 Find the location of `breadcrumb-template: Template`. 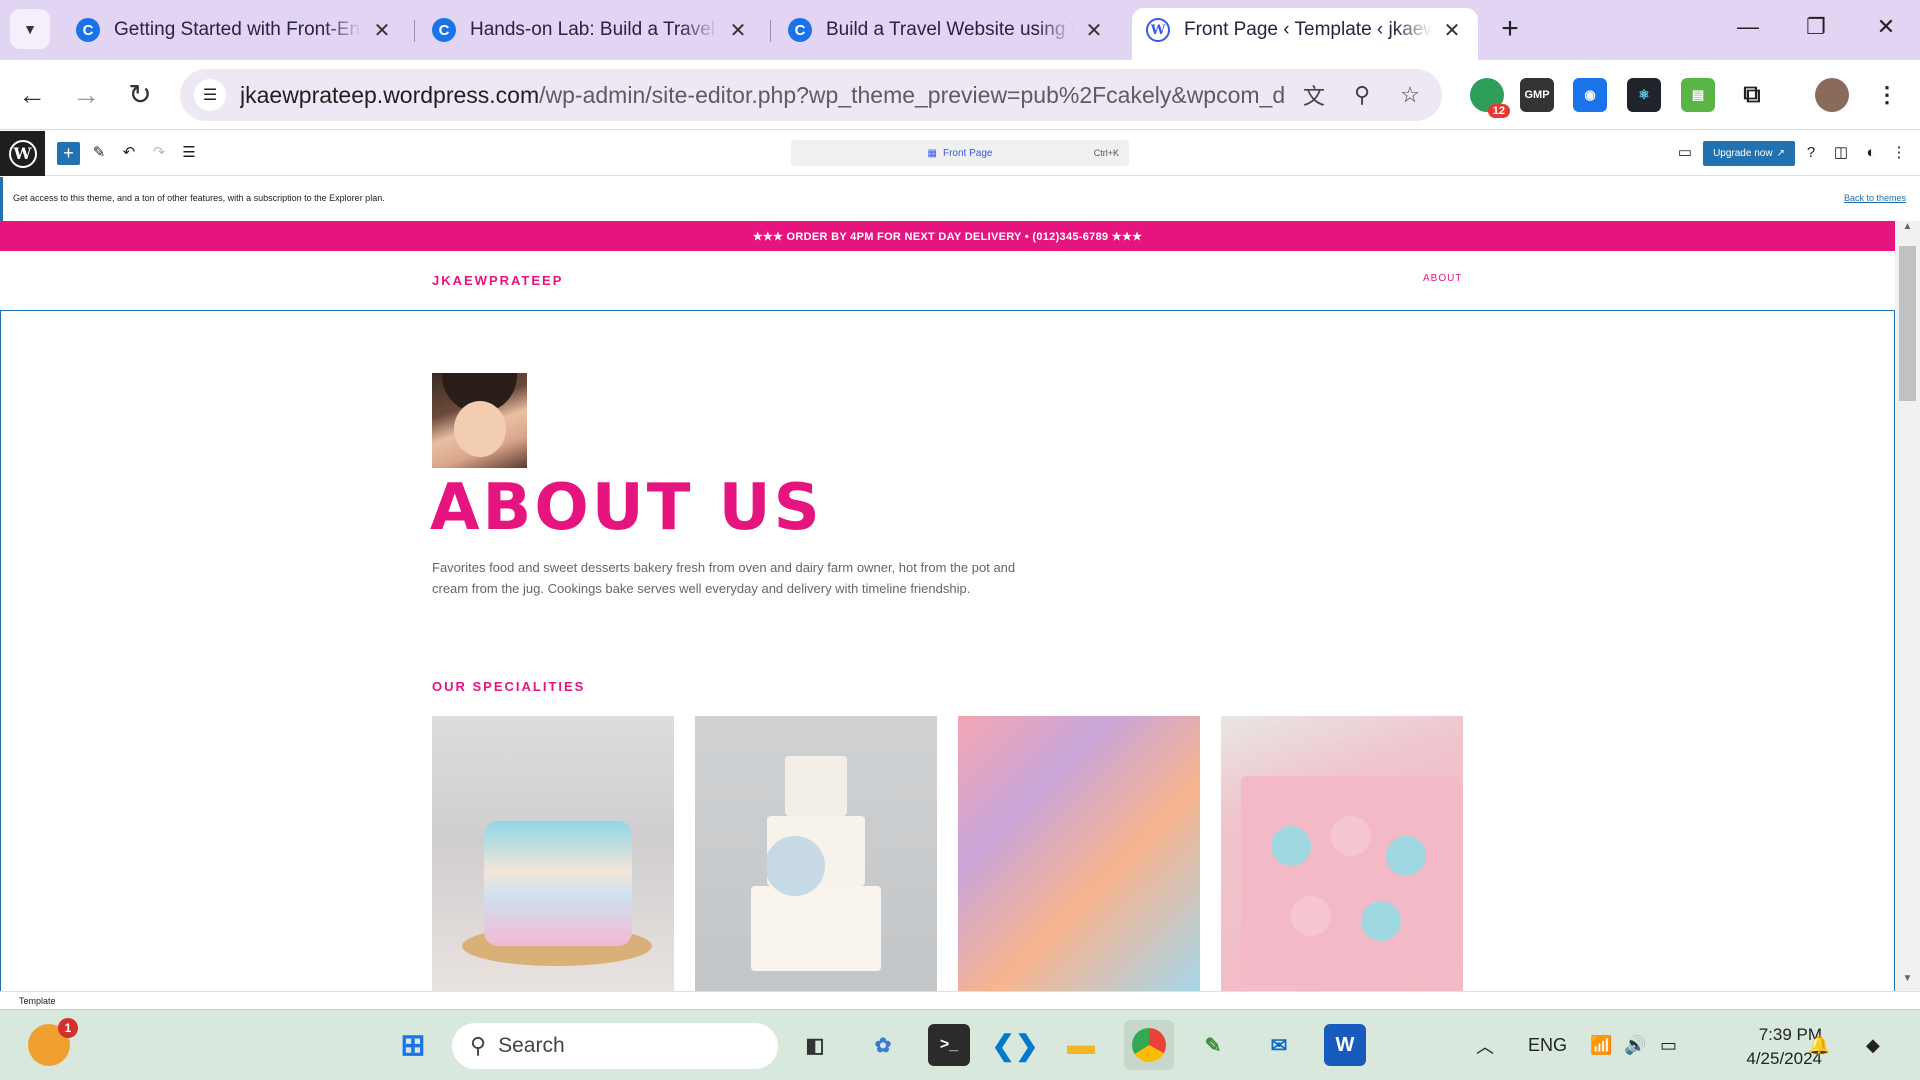

breadcrumb-template: Template is located at coordinates (37, 1001).